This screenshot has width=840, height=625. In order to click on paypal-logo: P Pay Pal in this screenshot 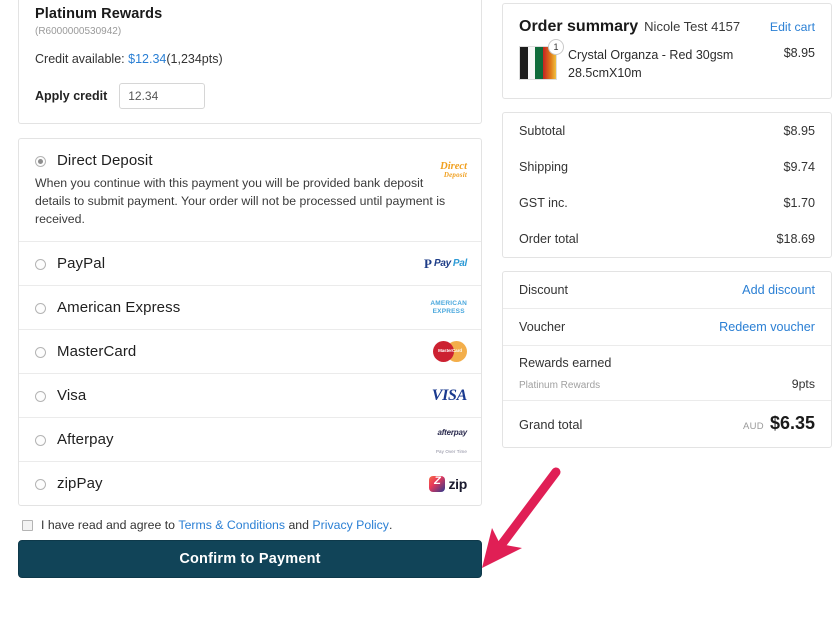, I will do `click(445, 264)`.